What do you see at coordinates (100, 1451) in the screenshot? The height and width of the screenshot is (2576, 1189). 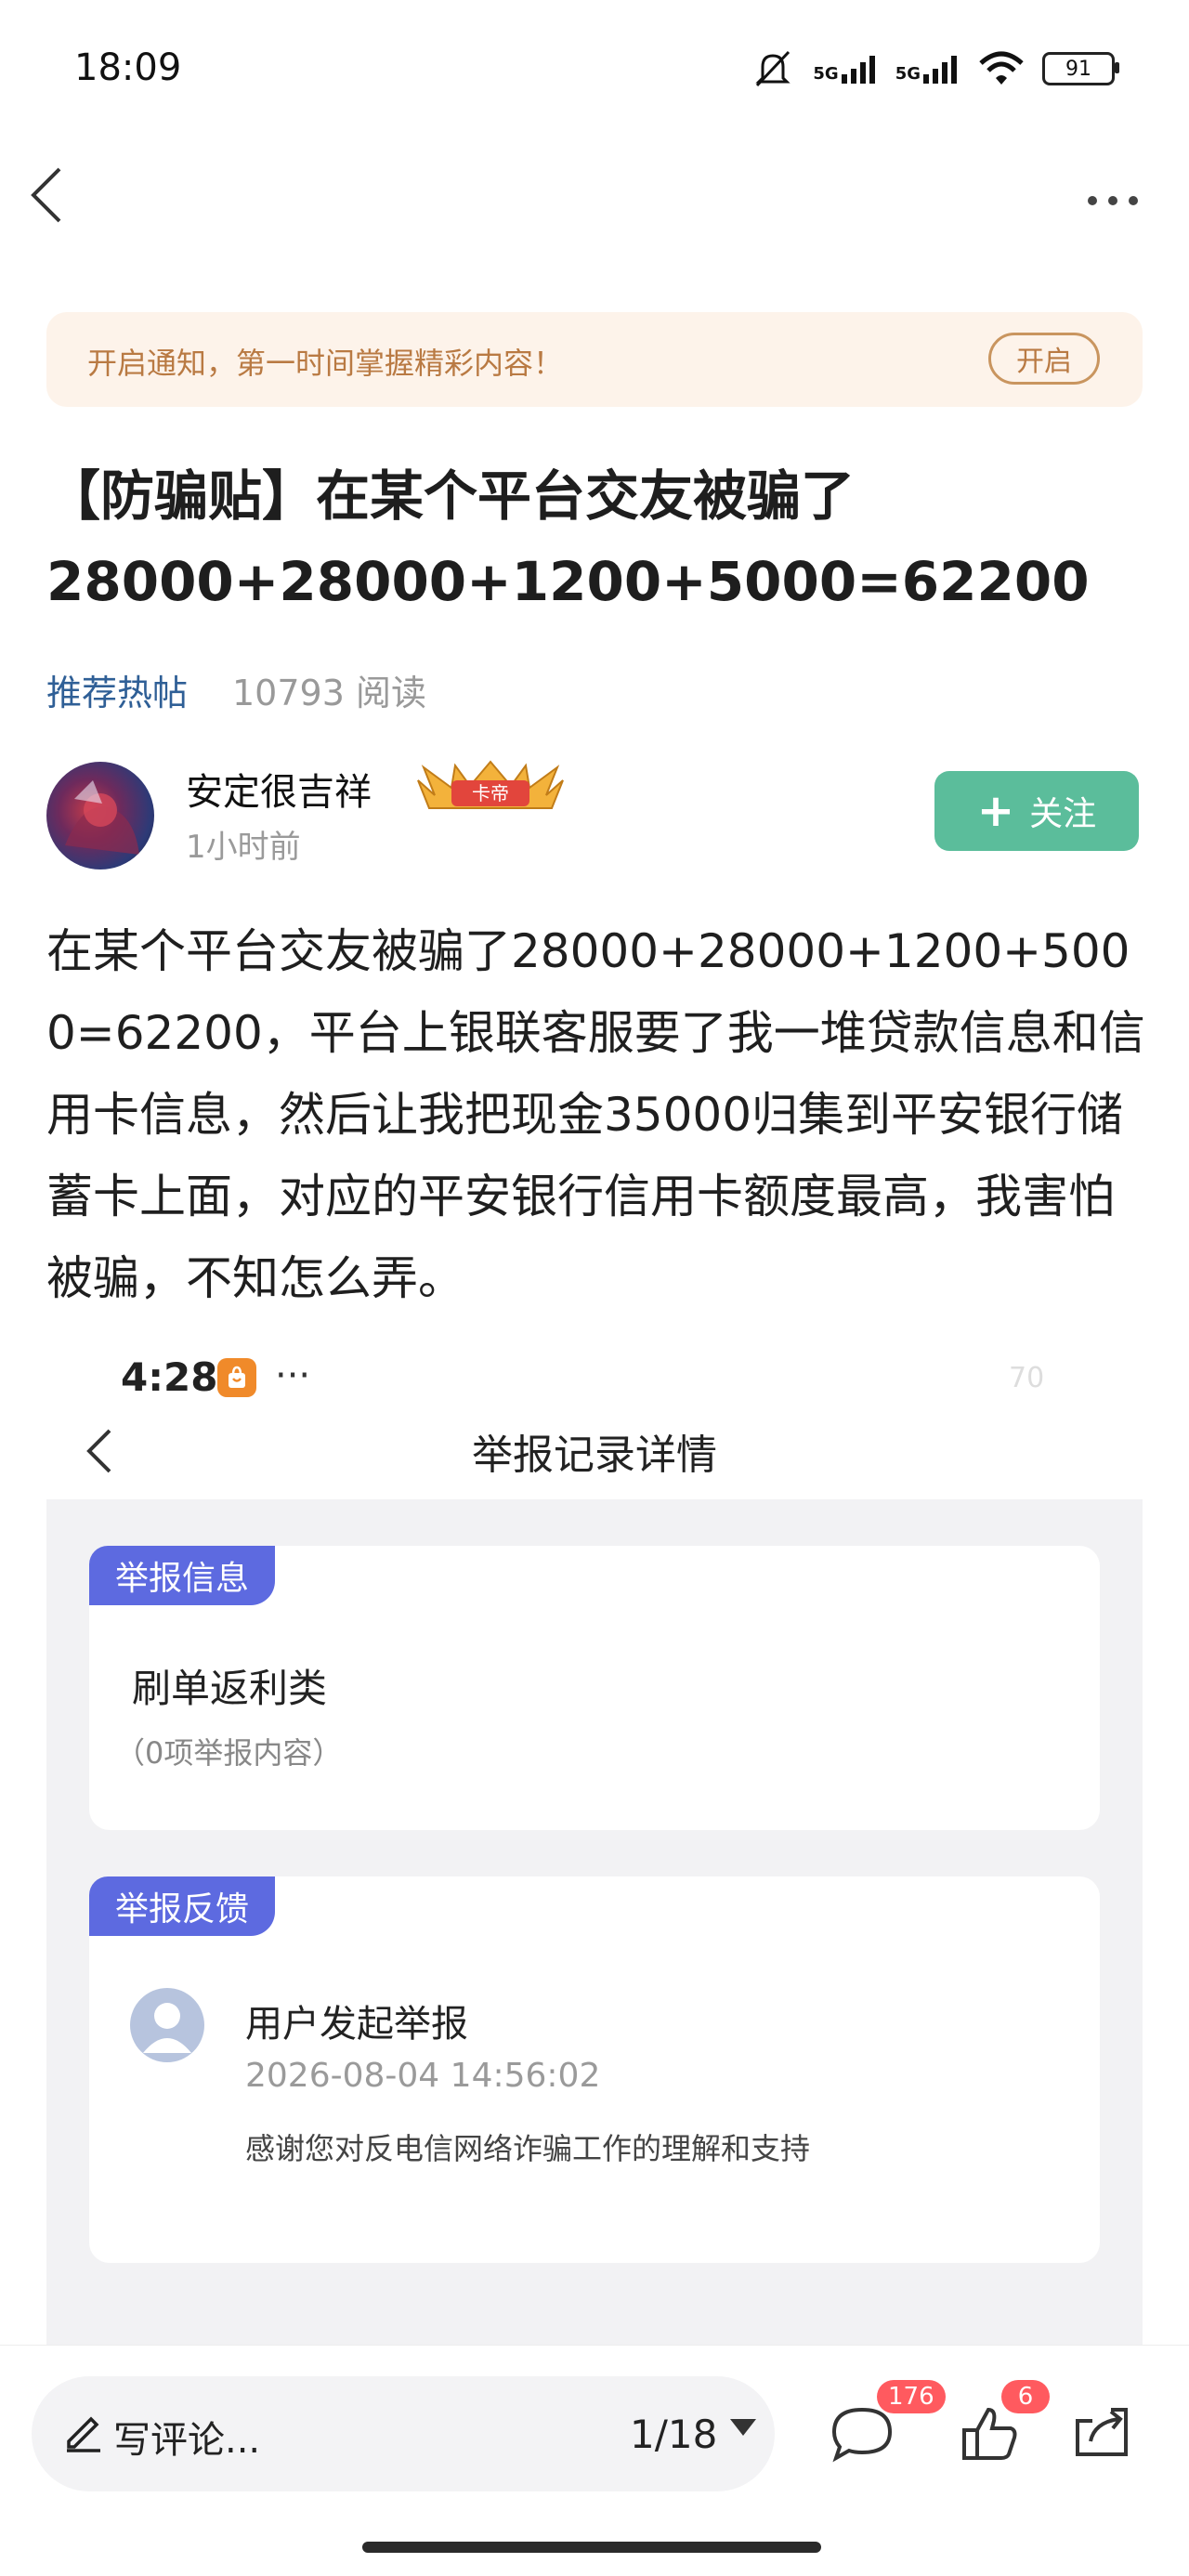 I see `screenshot-back-icon` at bounding box center [100, 1451].